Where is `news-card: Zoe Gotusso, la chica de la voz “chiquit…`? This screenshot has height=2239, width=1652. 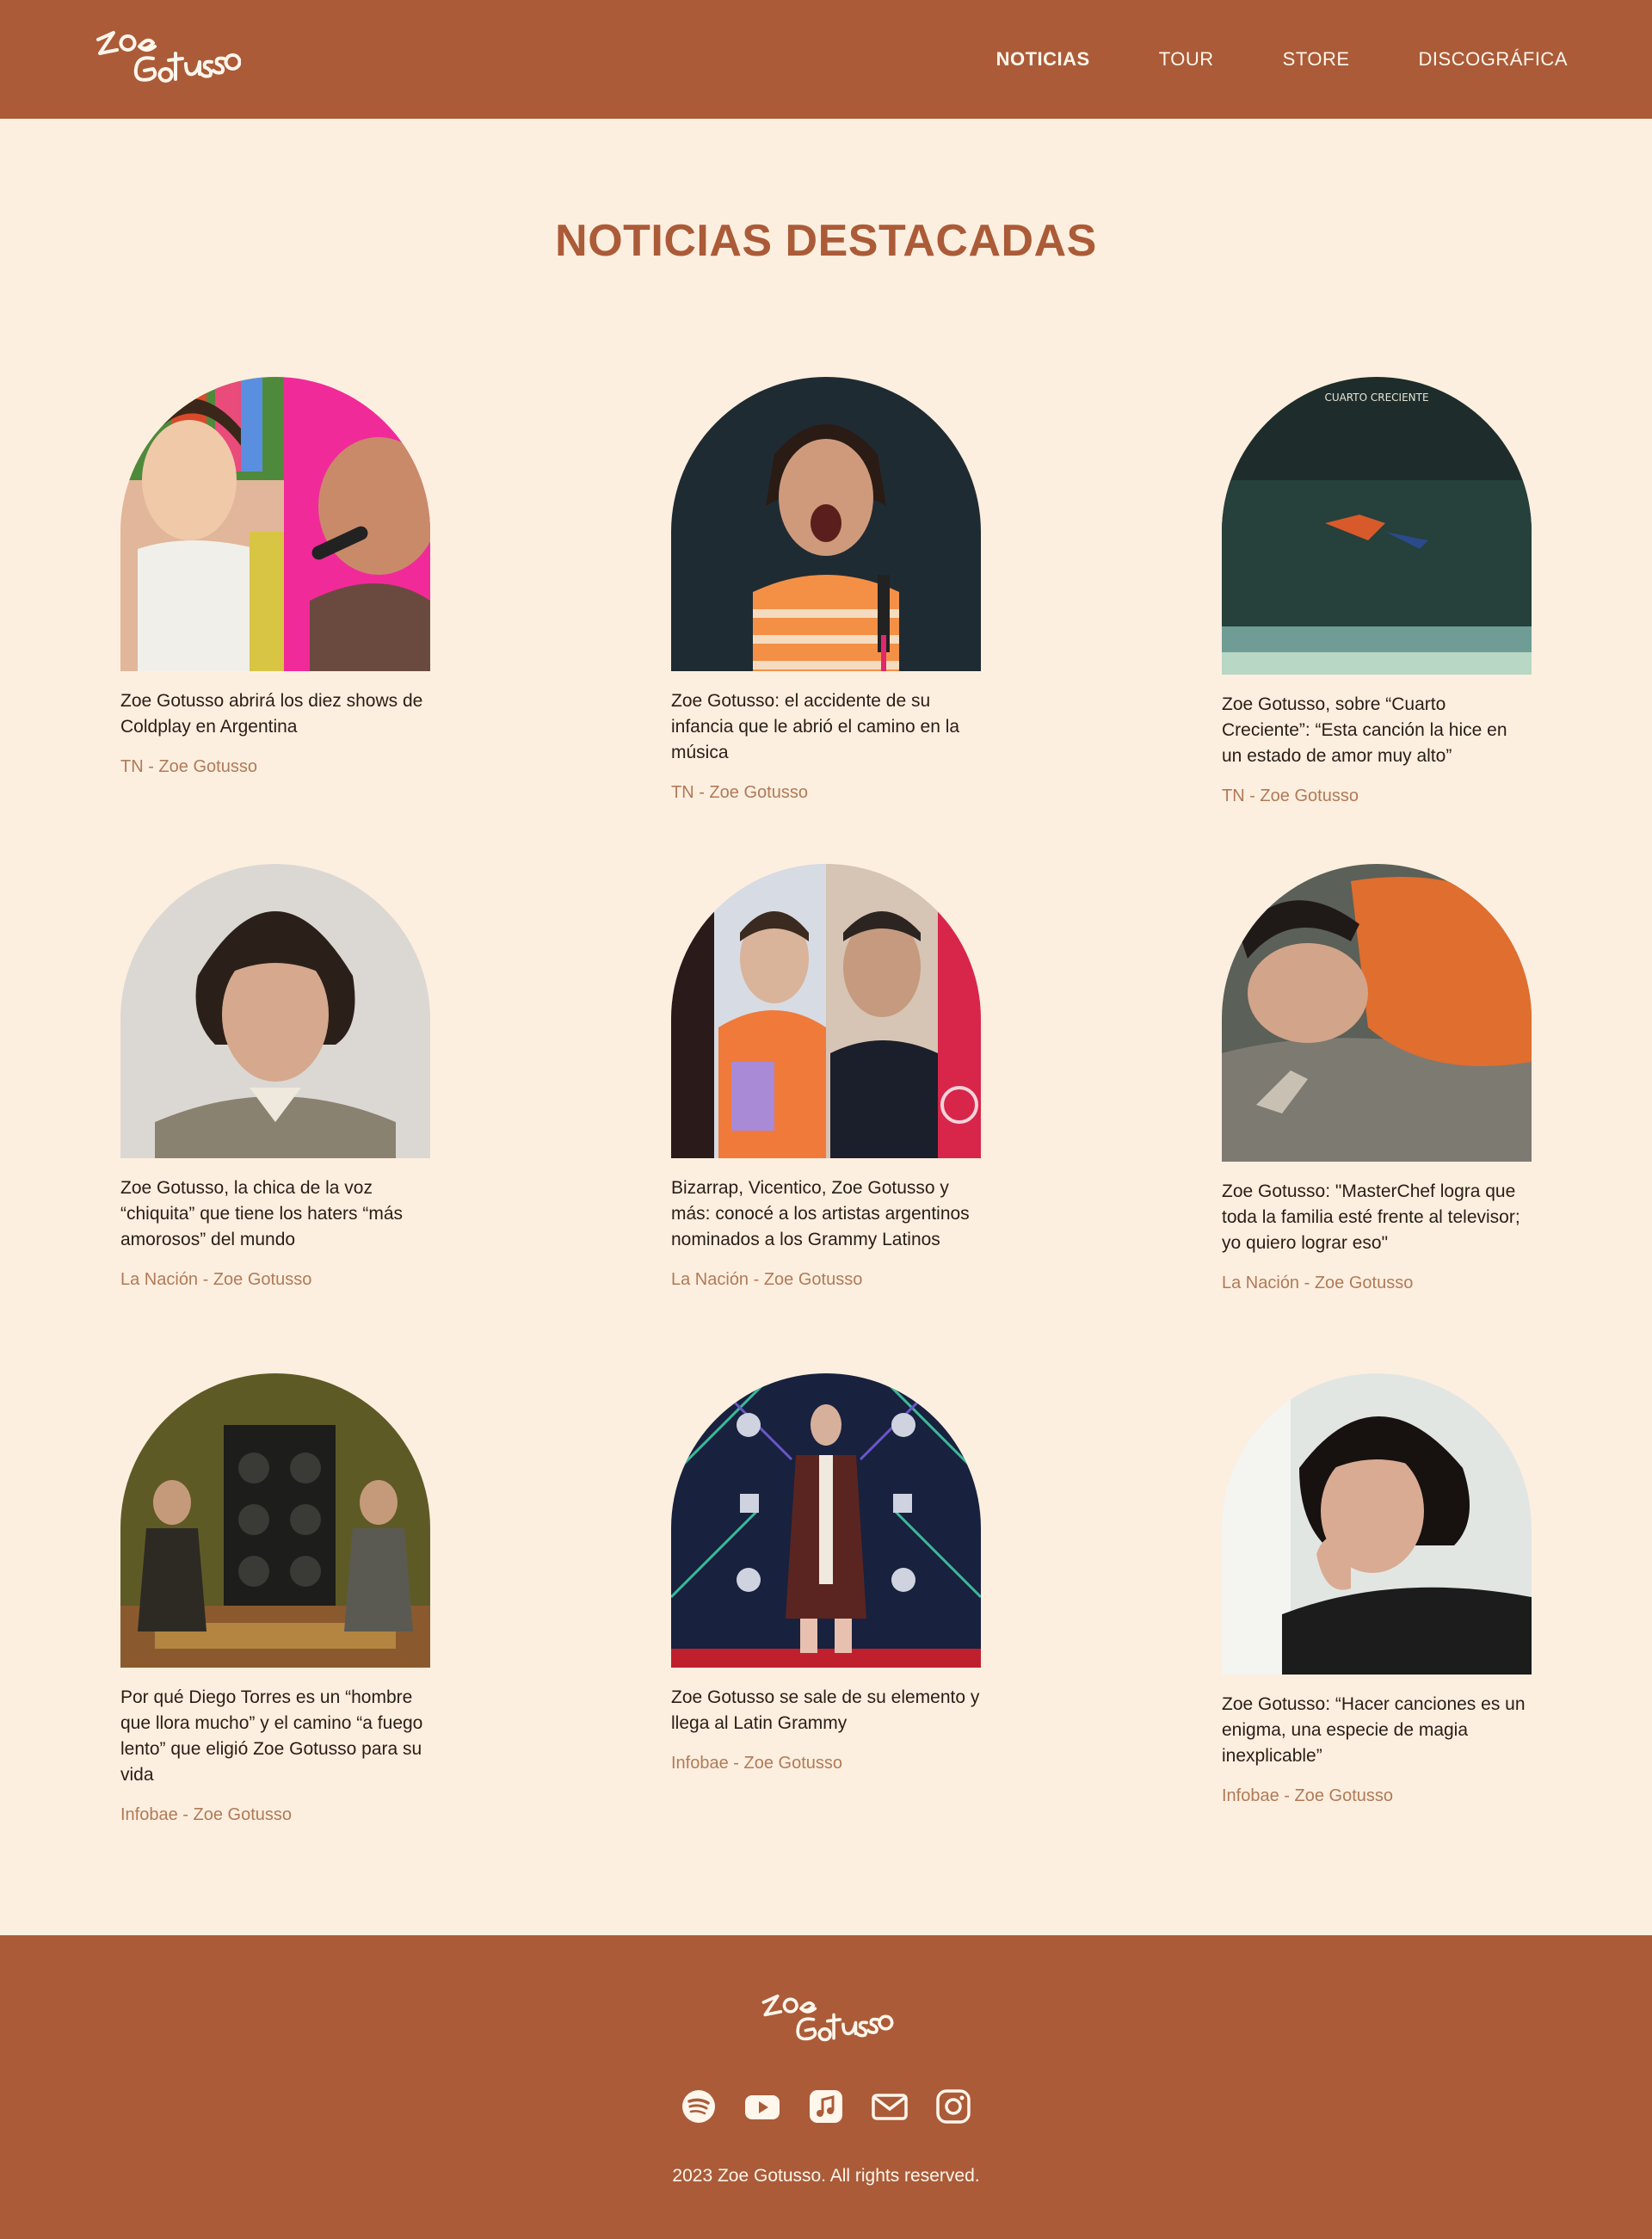 news-card: Zoe Gotusso, la chica de la voz “chiquit… is located at coordinates (275, 1077).